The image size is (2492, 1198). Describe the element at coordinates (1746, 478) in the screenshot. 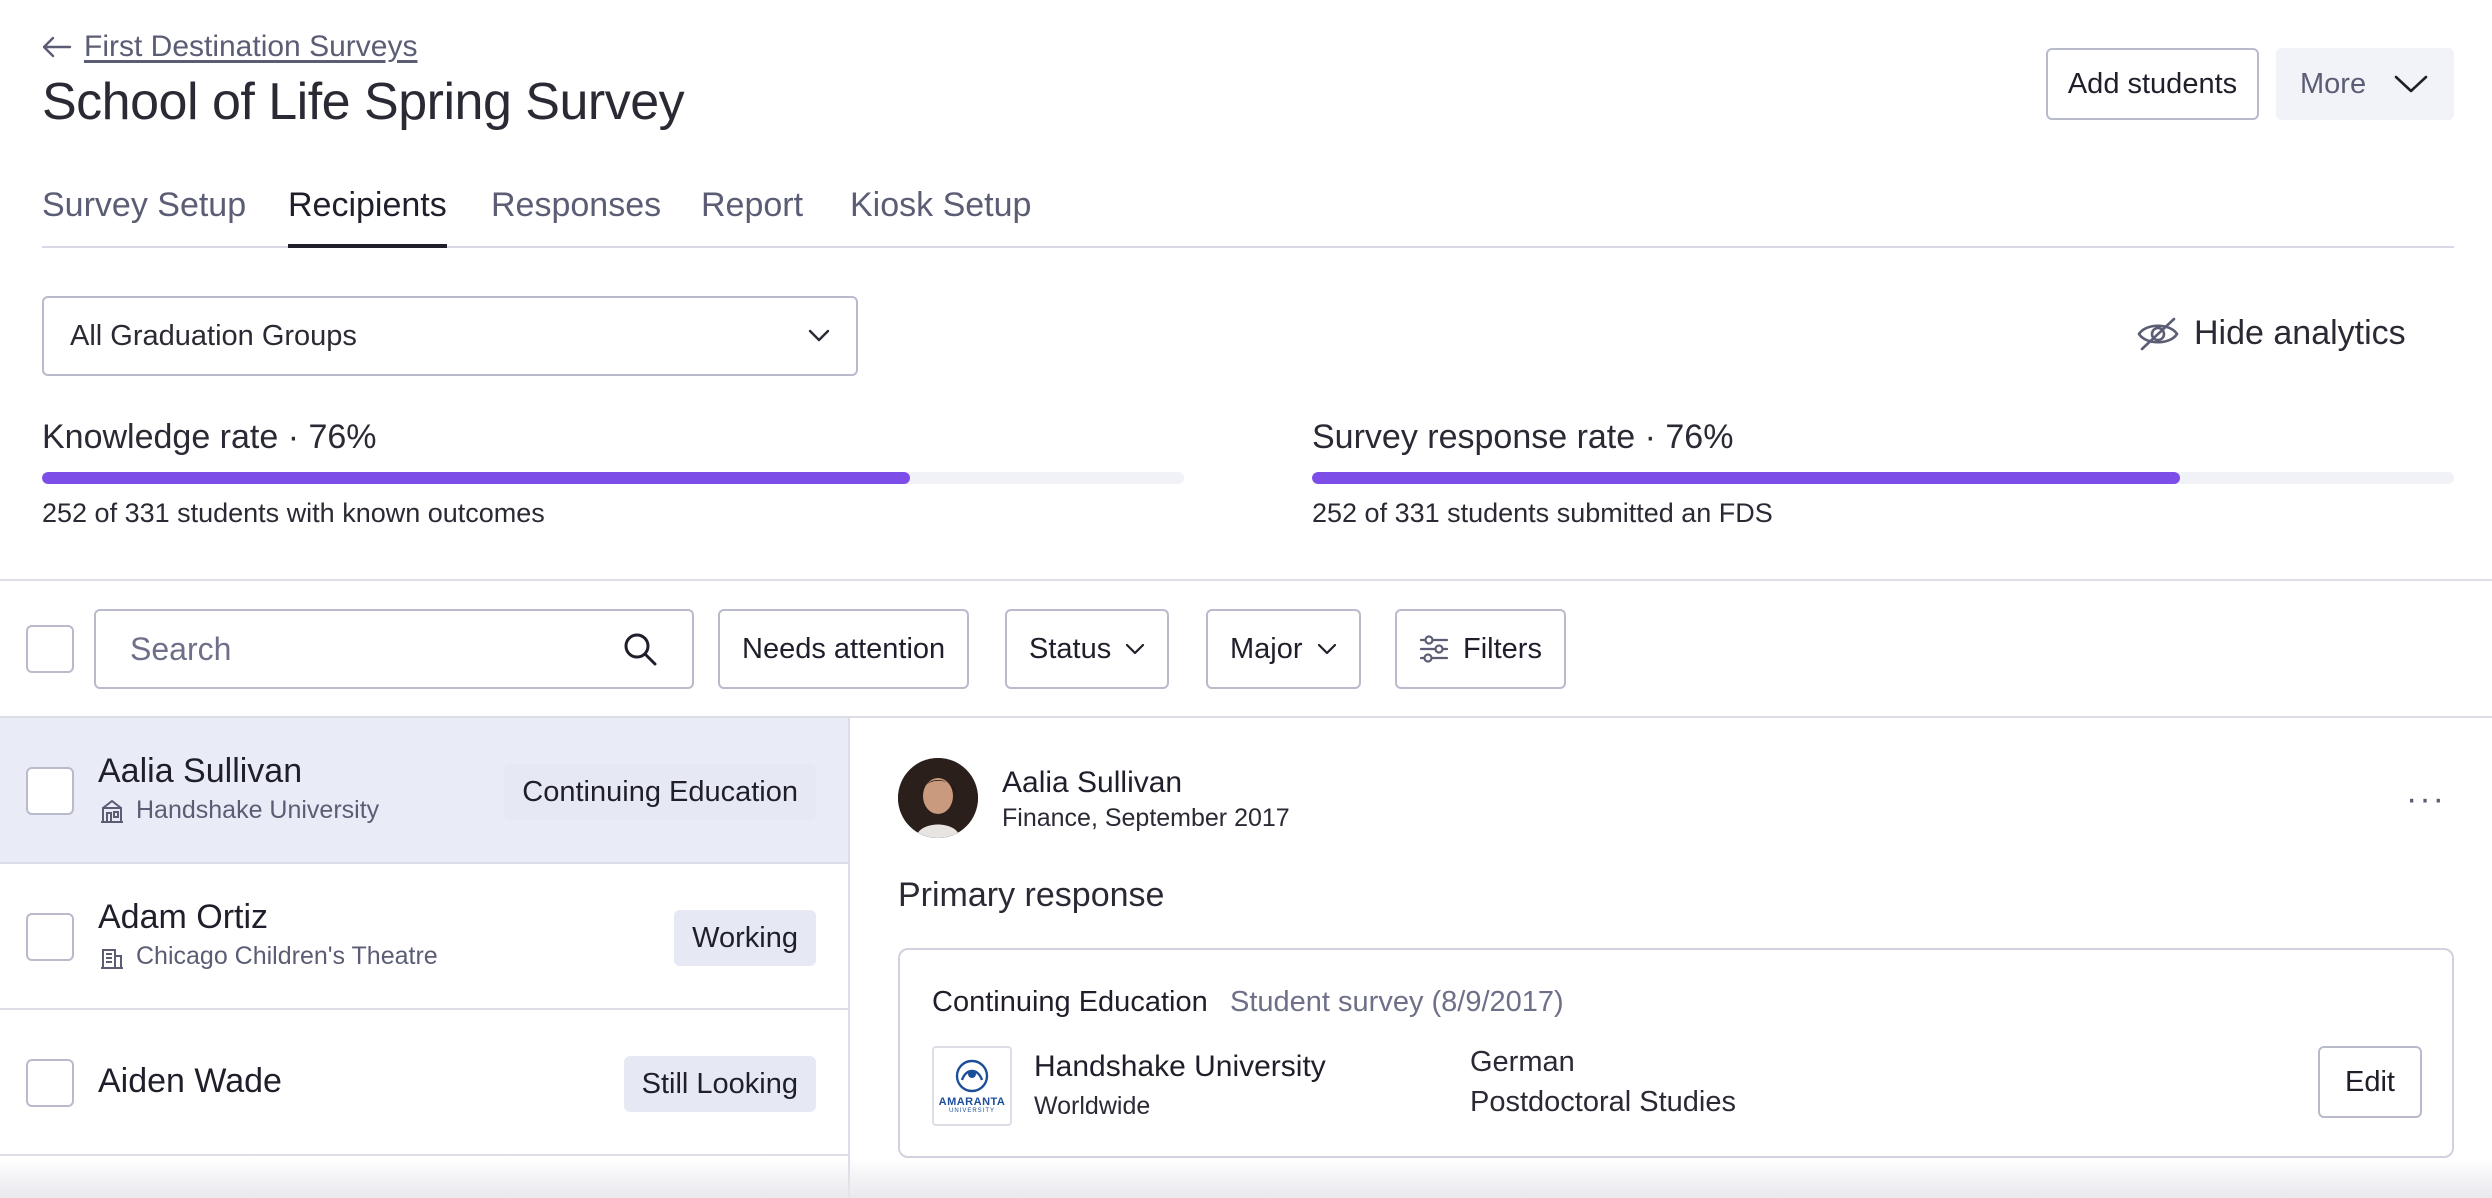

I see `response-rate-bar-fill` at that location.